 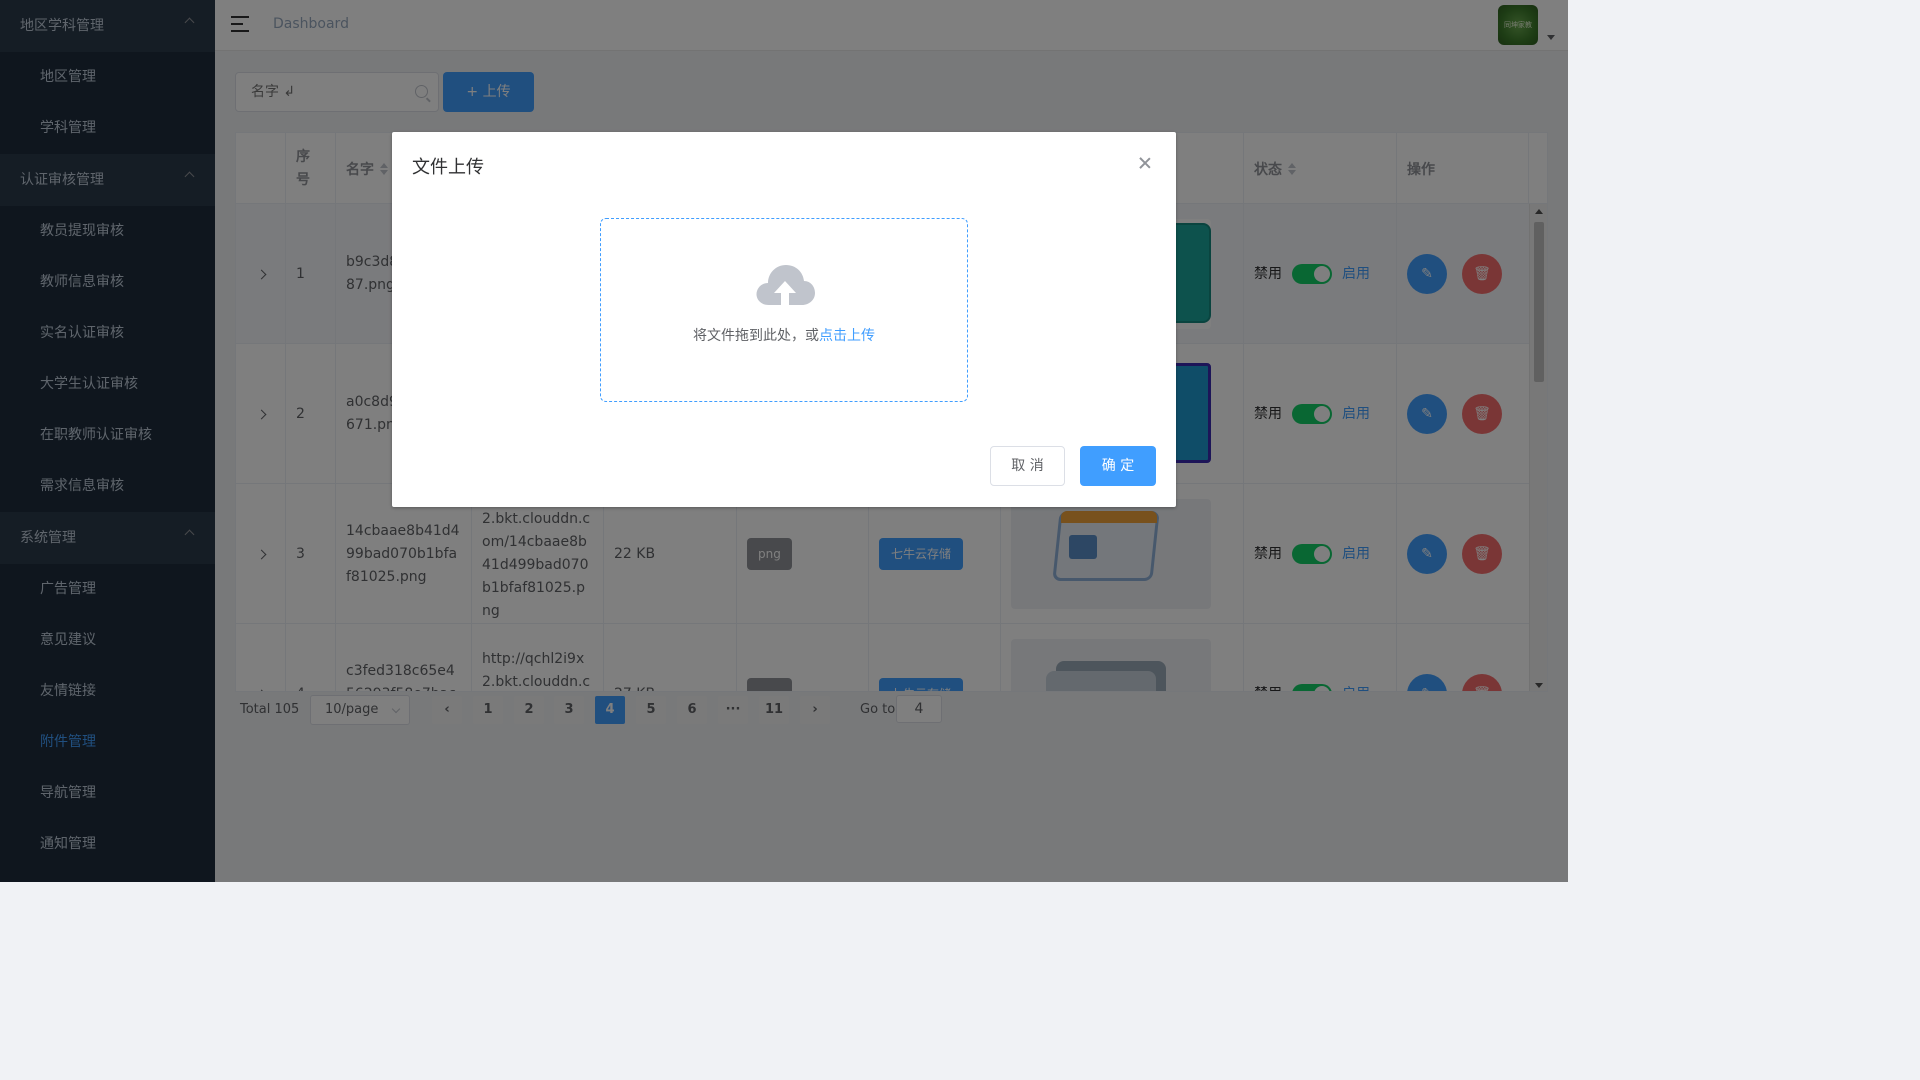 What do you see at coordinates (785, 285) in the screenshot?
I see `cloud-upload-icon` at bounding box center [785, 285].